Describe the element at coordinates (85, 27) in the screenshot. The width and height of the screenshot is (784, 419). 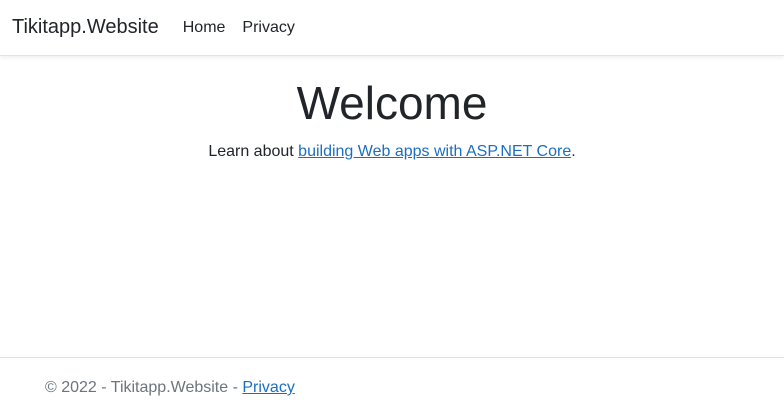
I see `brand-link: Tikitapp.Website` at that location.